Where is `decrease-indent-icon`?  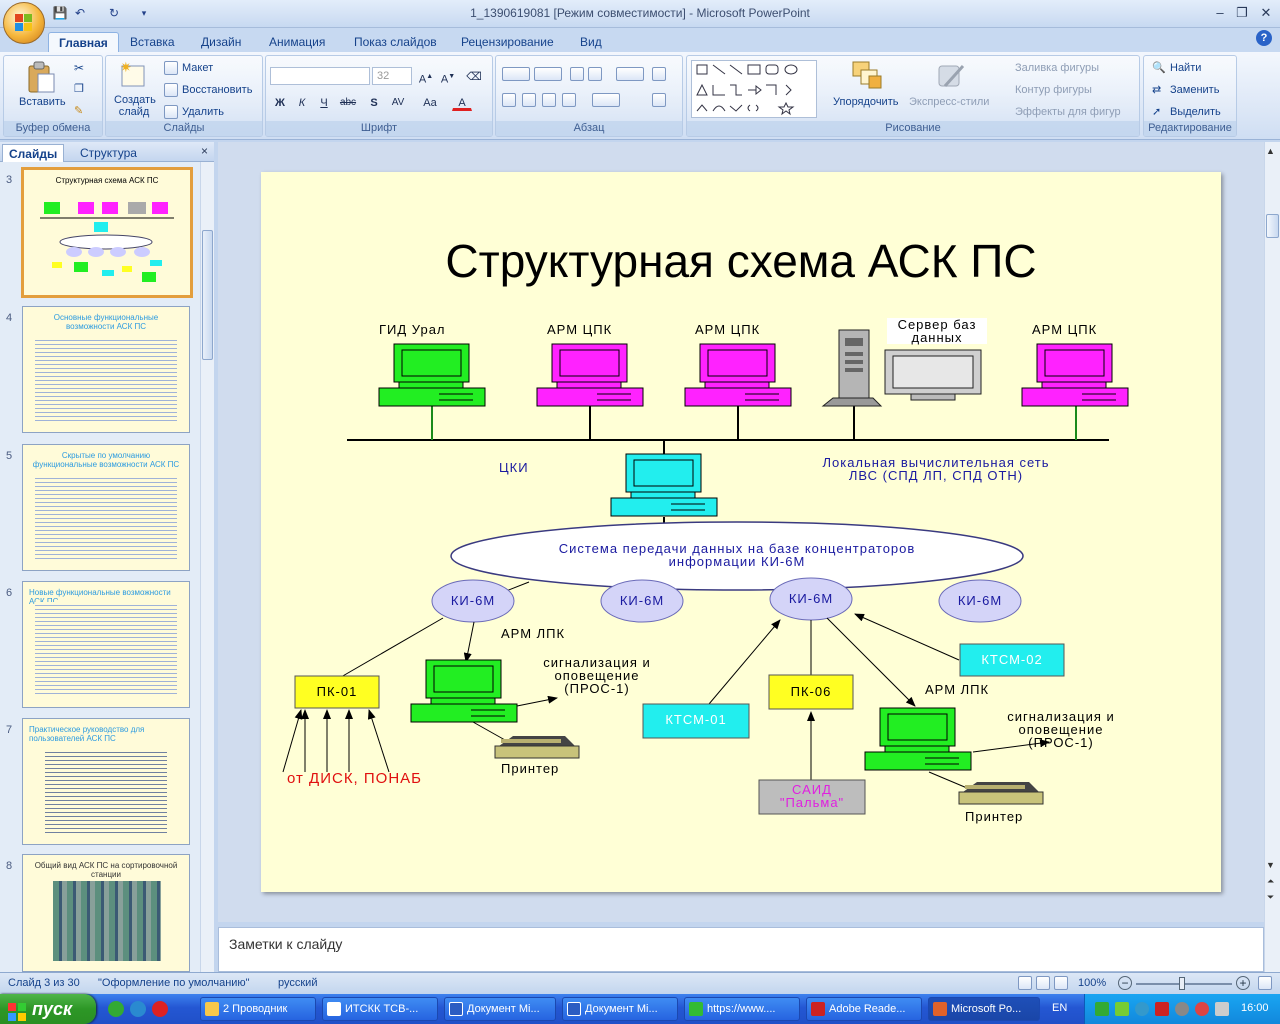
decrease-indent-icon is located at coordinates (577, 74).